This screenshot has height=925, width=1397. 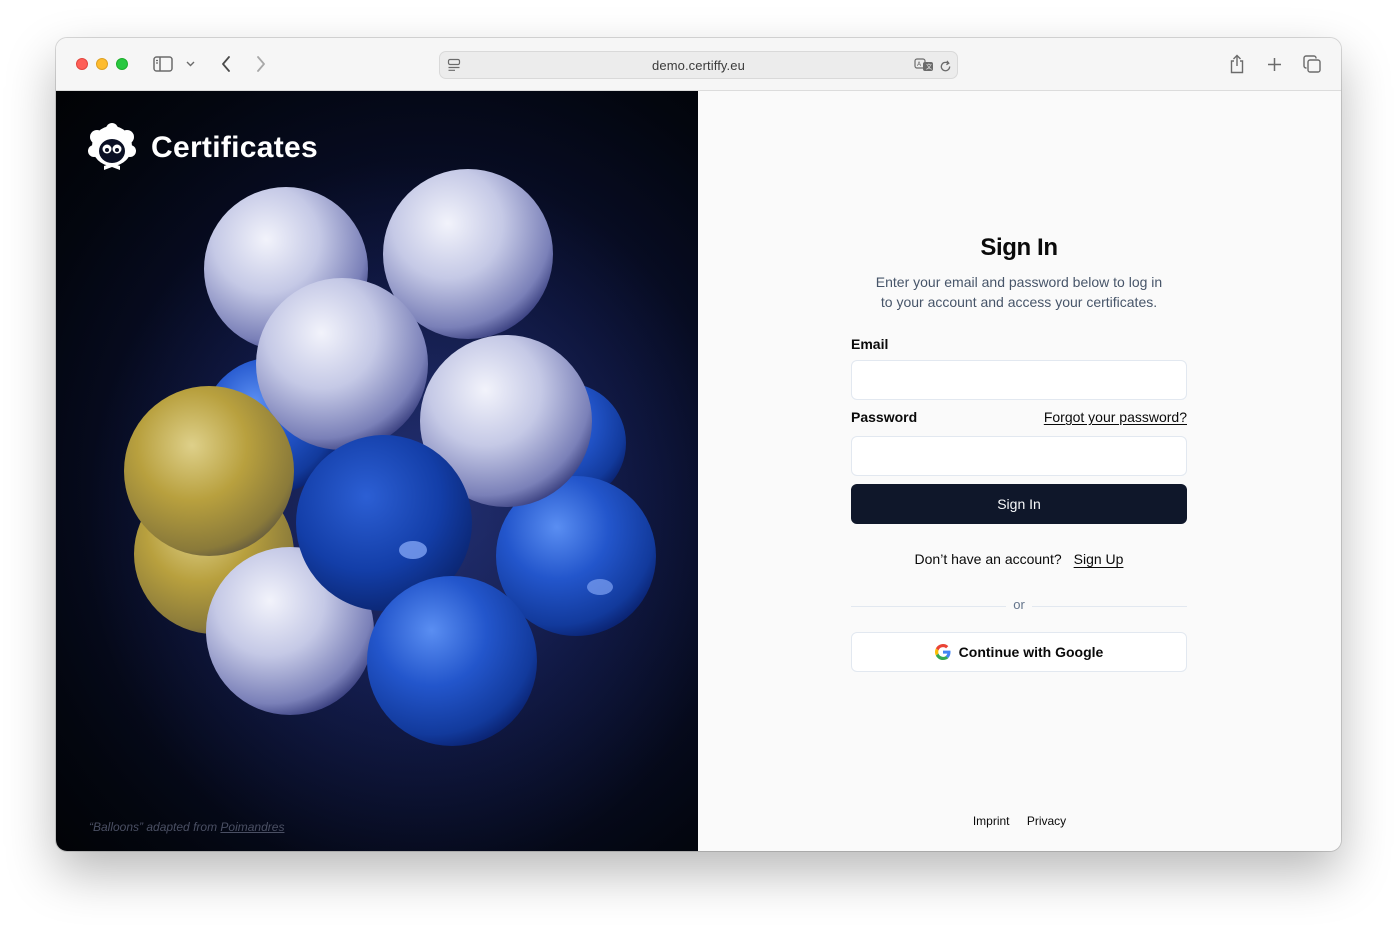 What do you see at coordinates (870, 344) in the screenshot?
I see `email-label: Email` at bounding box center [870, 344].